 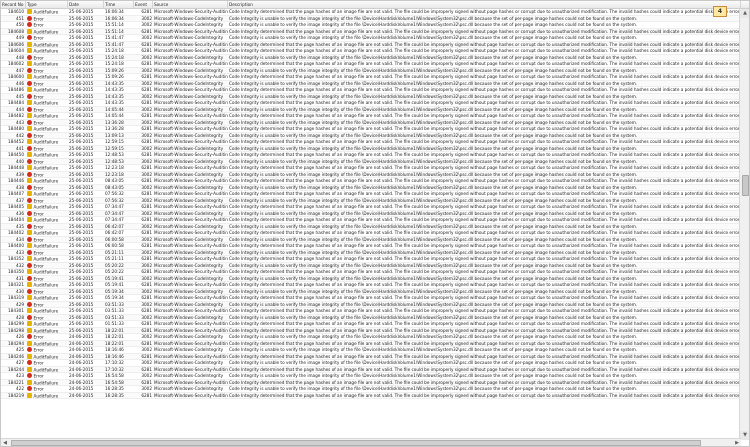 What do you see at coordinates (143, 5) in the screenshot?
I see `column-header-event: Event` at bounding box center [143, 5].